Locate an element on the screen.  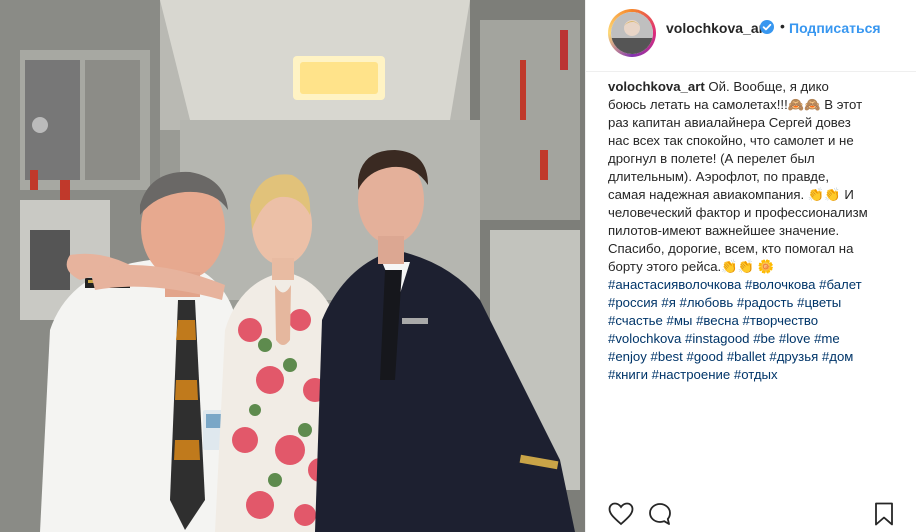
hashtag-link: #enjoy is located at coordinates (627, 356).